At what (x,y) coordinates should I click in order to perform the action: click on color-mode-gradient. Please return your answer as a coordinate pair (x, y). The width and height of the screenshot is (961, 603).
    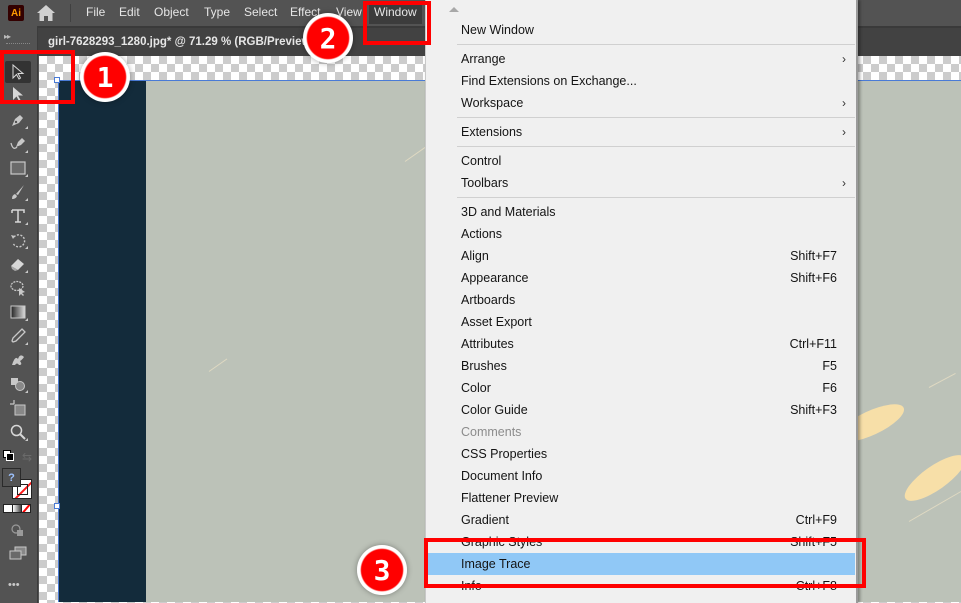
    Looking at the image, I should click on (17, 508).